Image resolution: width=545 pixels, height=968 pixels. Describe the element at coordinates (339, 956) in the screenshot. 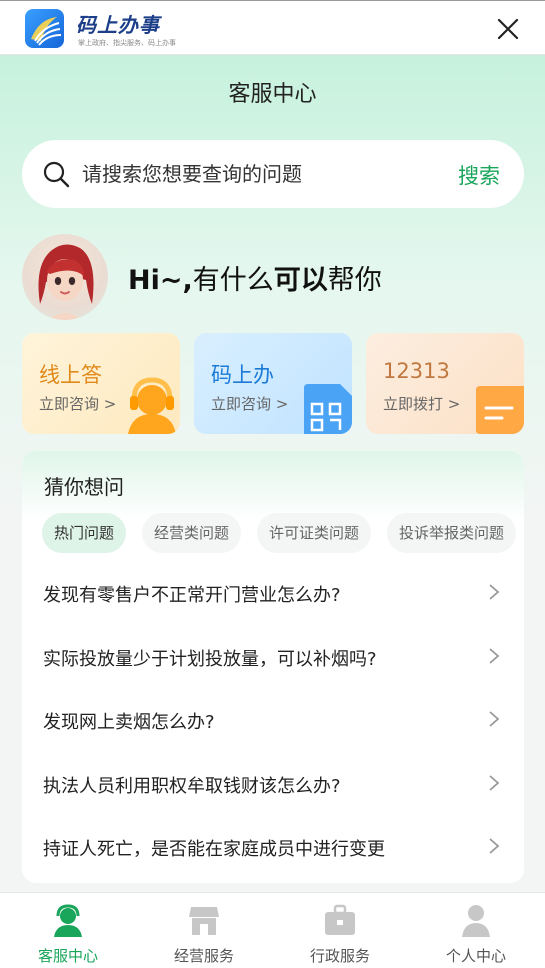

I see `tabbar-label: 行政服务` at that location.